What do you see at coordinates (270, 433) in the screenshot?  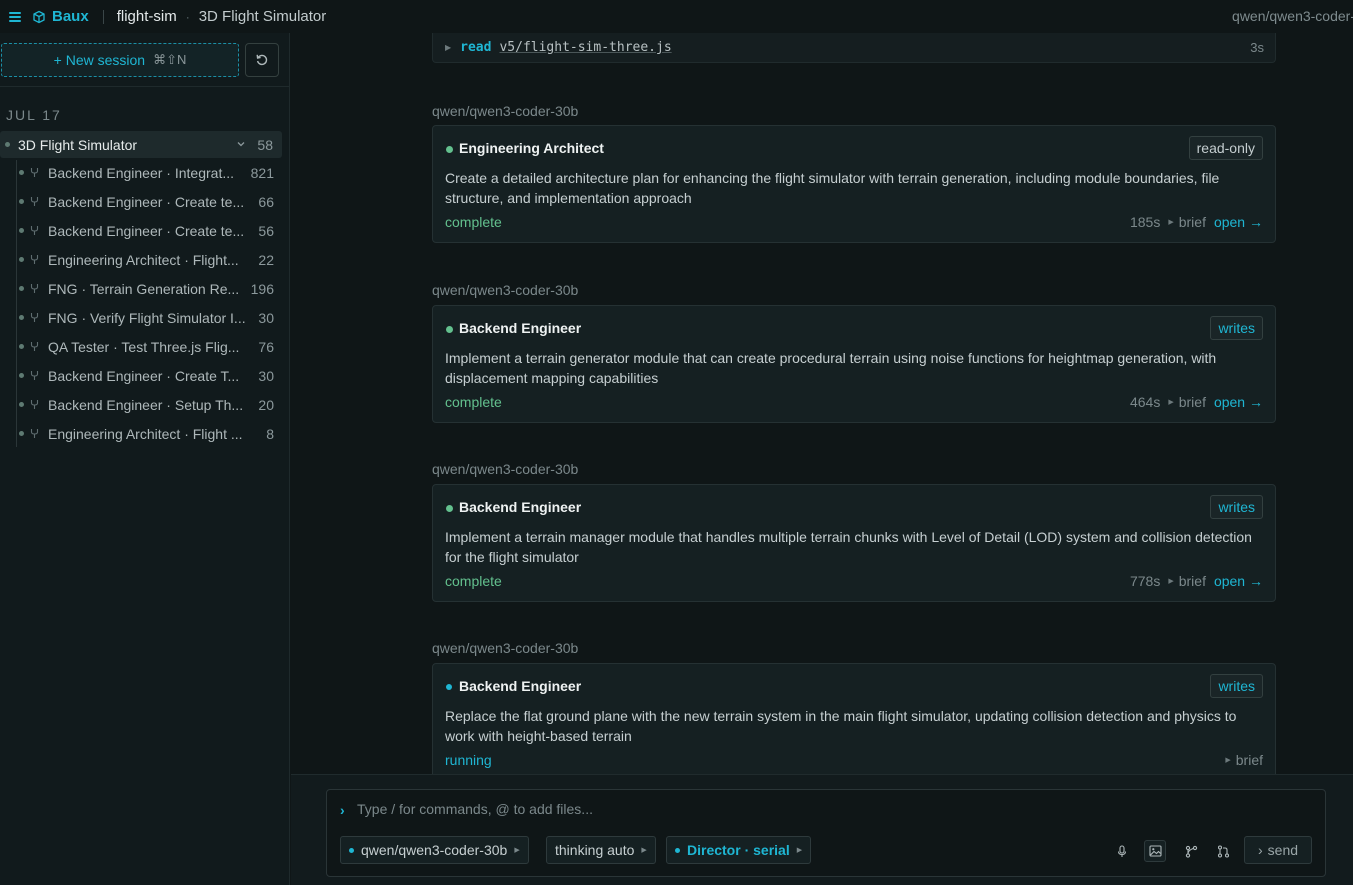 I see `session-child-count: 8` at bounding box center [270, 433].